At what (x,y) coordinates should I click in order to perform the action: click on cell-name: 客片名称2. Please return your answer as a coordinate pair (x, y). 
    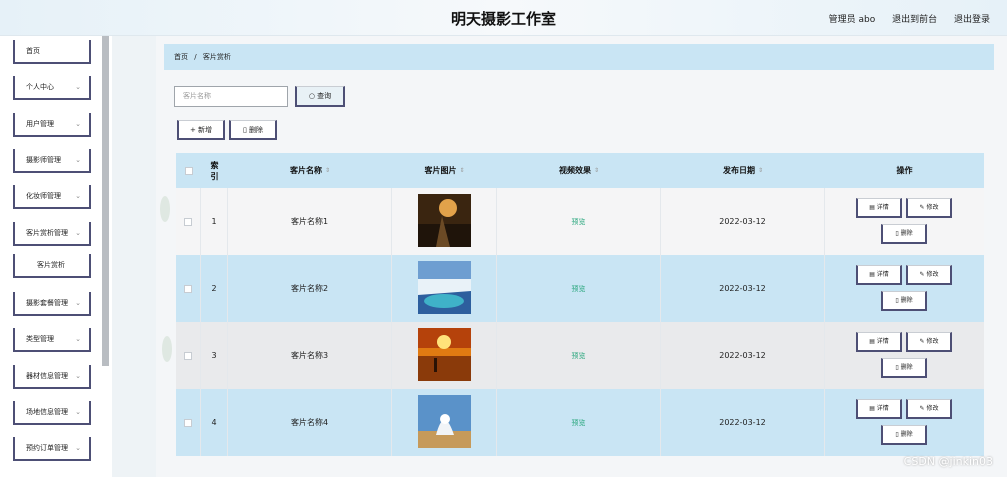
    Looking at the image, I should click on (310, 288).